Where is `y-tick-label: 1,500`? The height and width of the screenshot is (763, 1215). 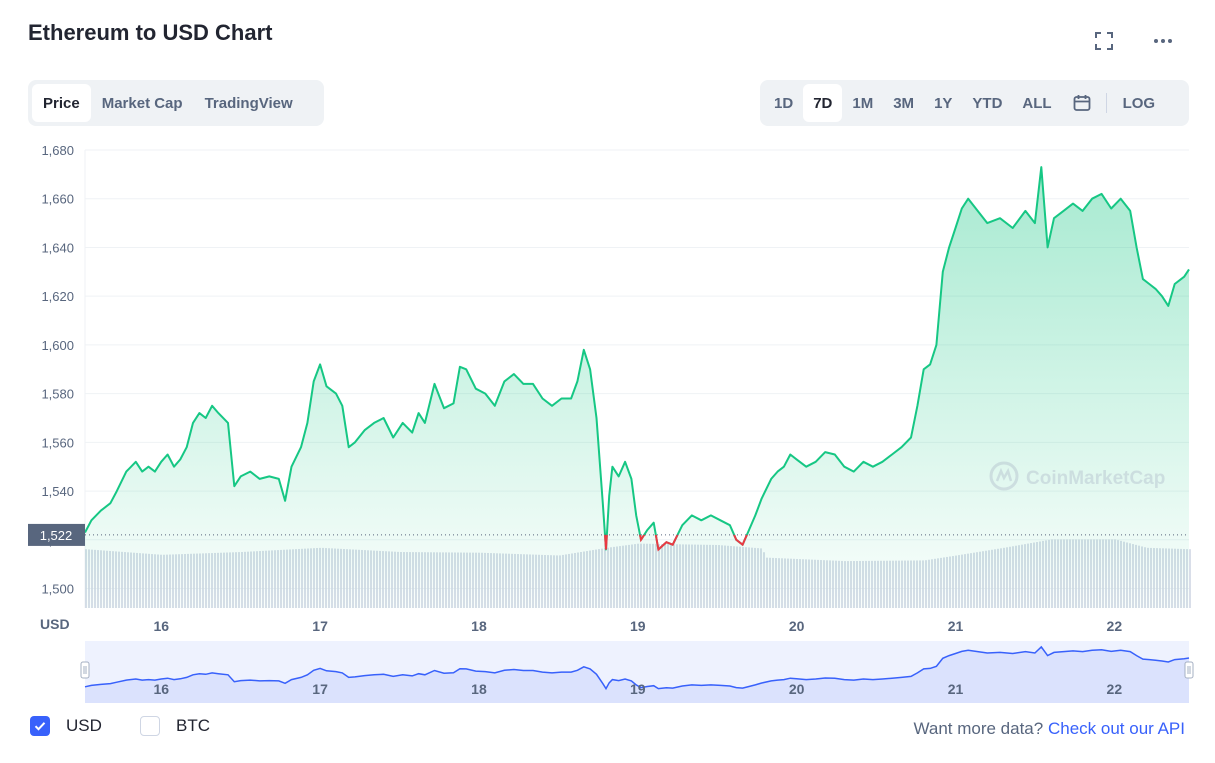
y-tick-label: 1,500 is located at coordinates (57, 589).